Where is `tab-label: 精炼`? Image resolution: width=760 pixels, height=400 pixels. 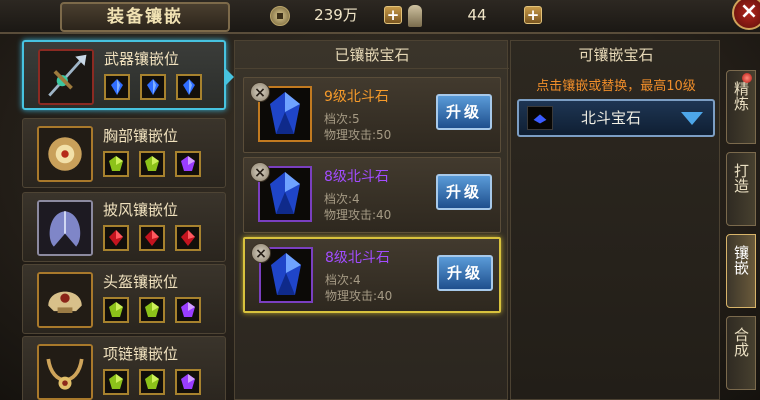
tab-label: 精炼 is located at coordinates (741, 96).